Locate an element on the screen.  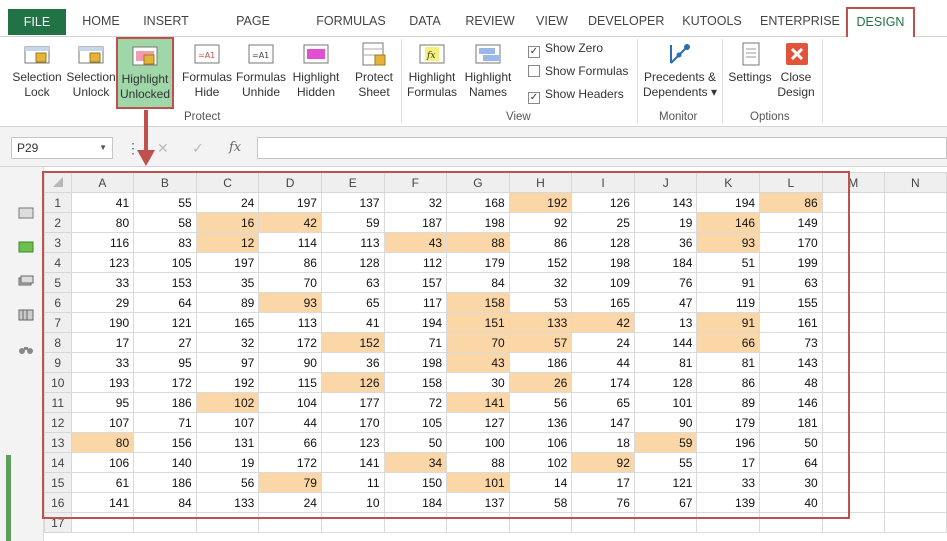
cell: 131 is located at coordinates (227, 442).